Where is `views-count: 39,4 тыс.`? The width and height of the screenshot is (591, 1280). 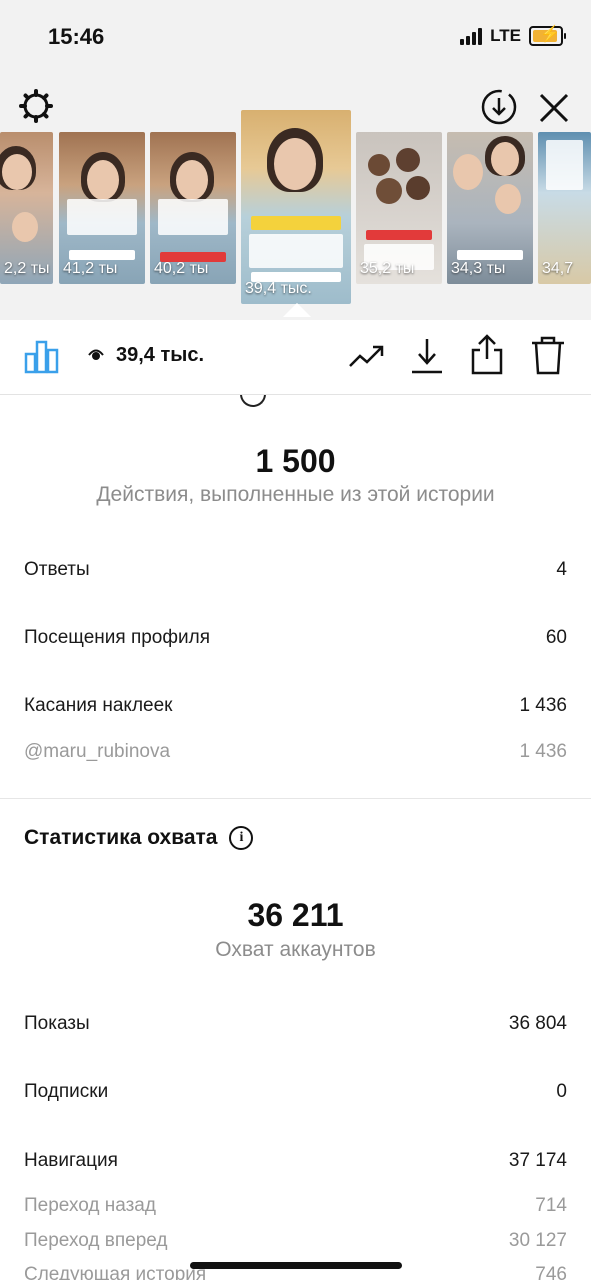 views-count: 39,4 тыс. is located at coordinates (146, 355).